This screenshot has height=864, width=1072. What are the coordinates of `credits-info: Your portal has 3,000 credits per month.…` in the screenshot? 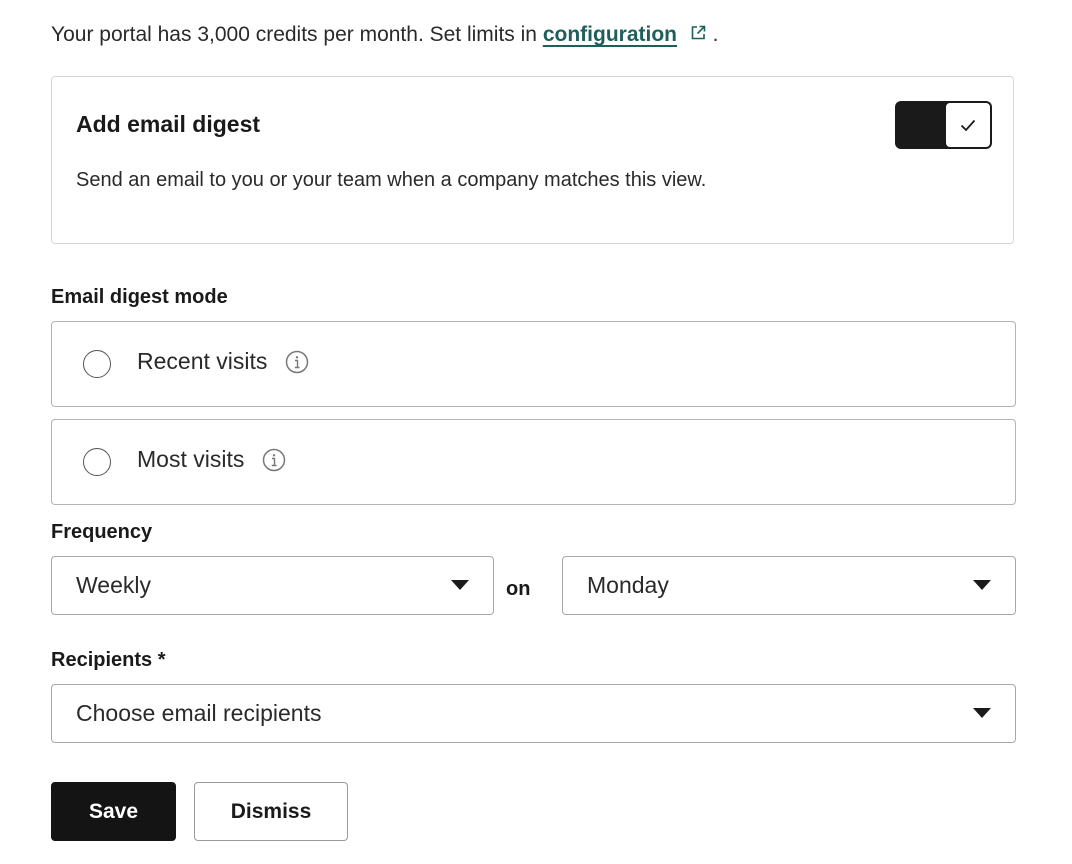 It's located at (385, 35).